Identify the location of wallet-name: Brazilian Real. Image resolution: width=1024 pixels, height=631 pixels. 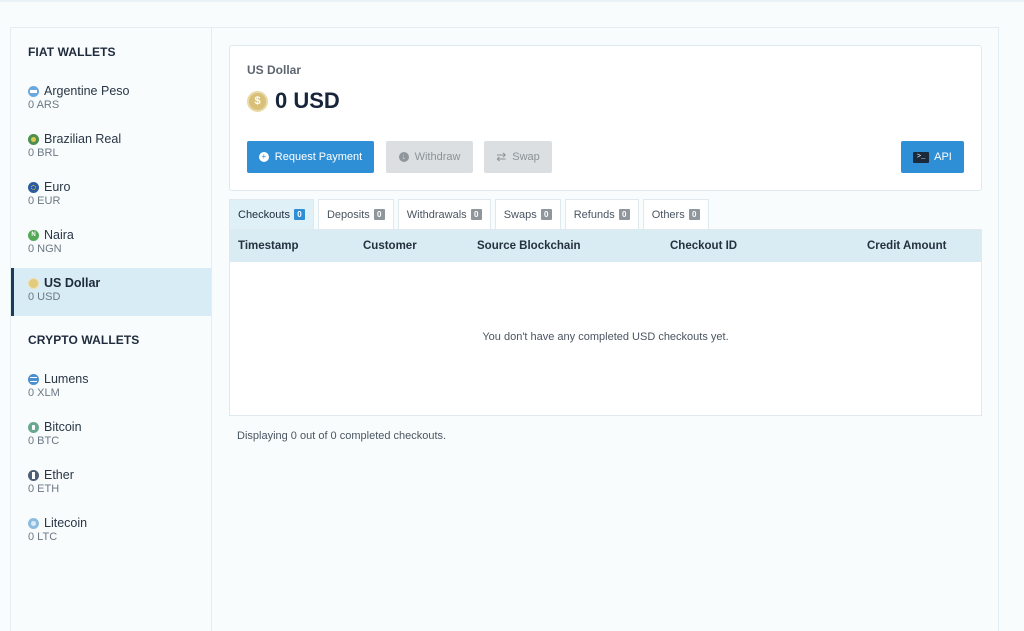
(83, 139).